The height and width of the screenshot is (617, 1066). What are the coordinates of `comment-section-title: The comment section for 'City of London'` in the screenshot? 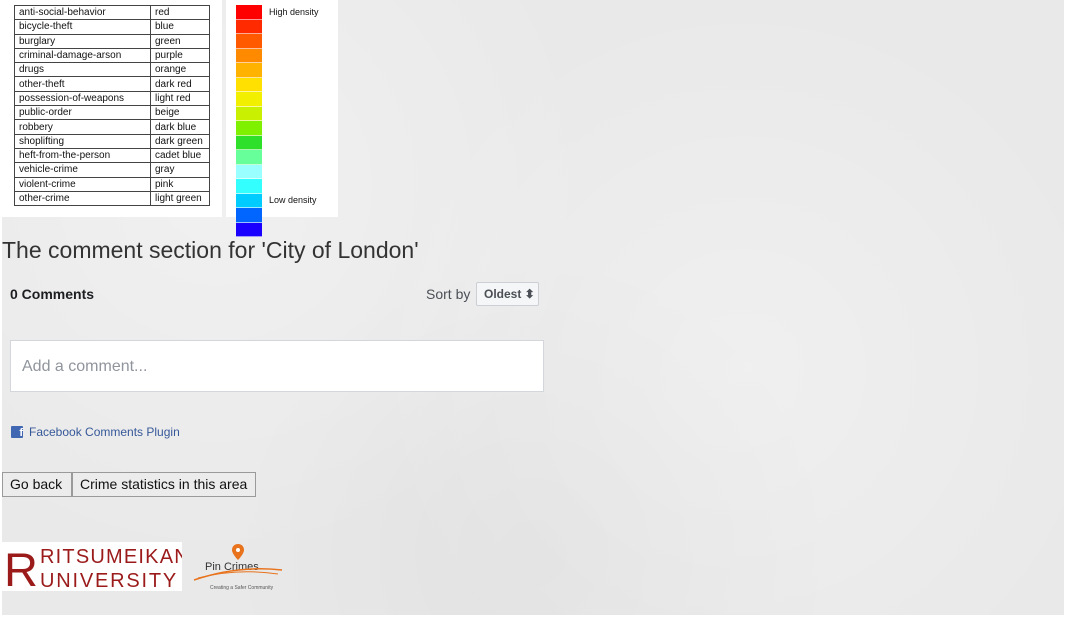 It's located at (210, 250).